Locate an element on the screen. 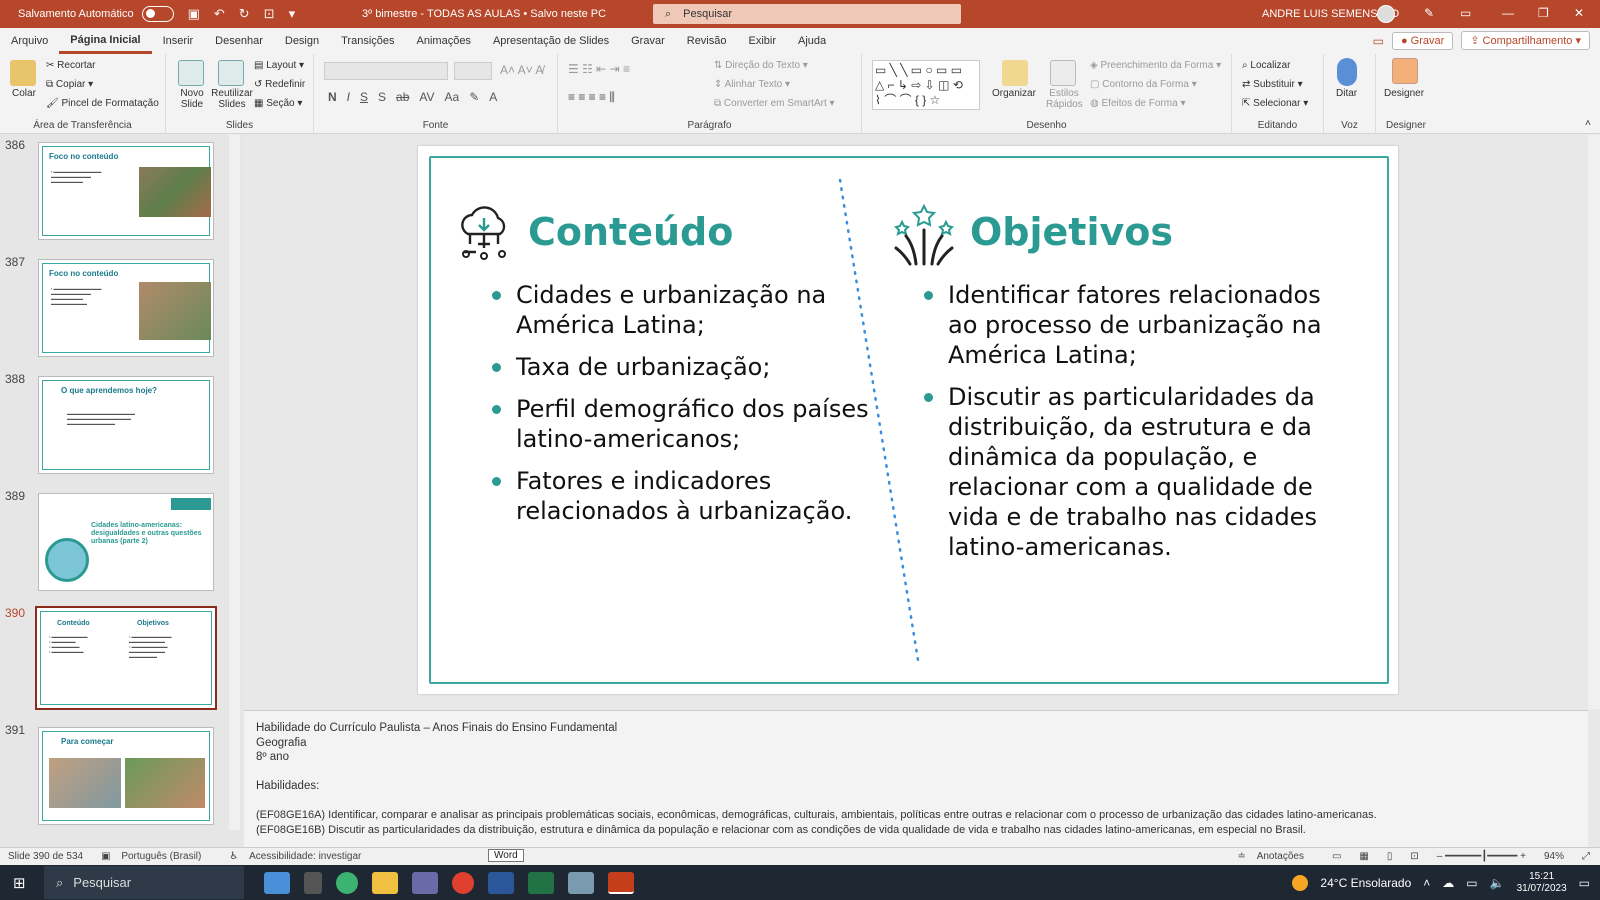 Image resolution: width=1600 pixels, height=900 pixels. reuse-slides-icon is located at coordinates (231, 73).